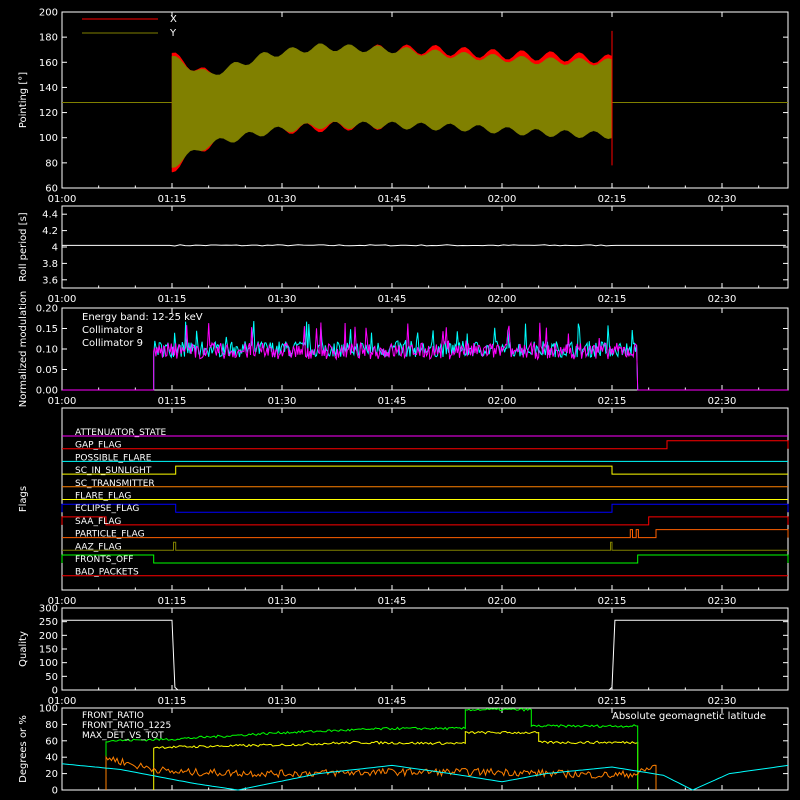 The width and height of the screenshot is (800, 800). What do you see at coordinates (51, 677) in the screenshot?
I see `y-tick-label: 50` at bounding box center [51, 677].